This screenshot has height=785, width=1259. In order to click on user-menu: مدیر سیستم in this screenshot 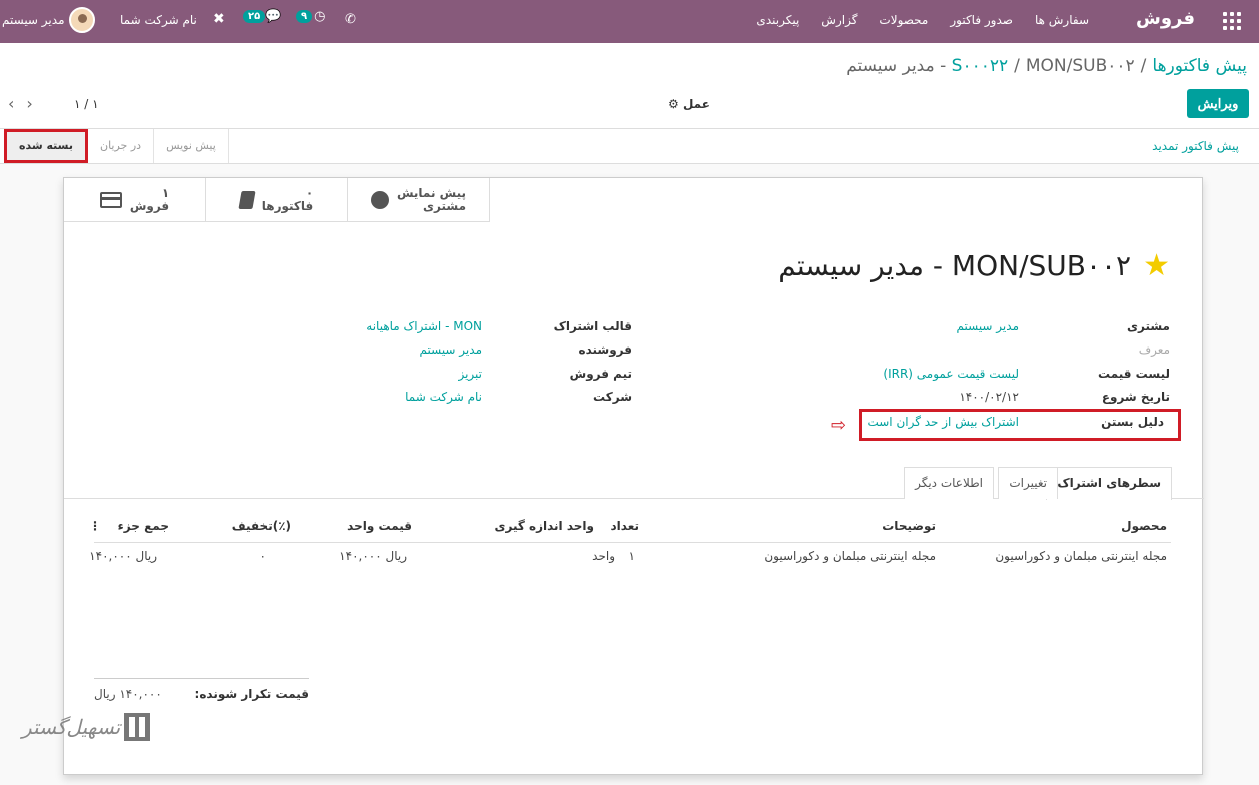, I will do `click(48, 20)`.